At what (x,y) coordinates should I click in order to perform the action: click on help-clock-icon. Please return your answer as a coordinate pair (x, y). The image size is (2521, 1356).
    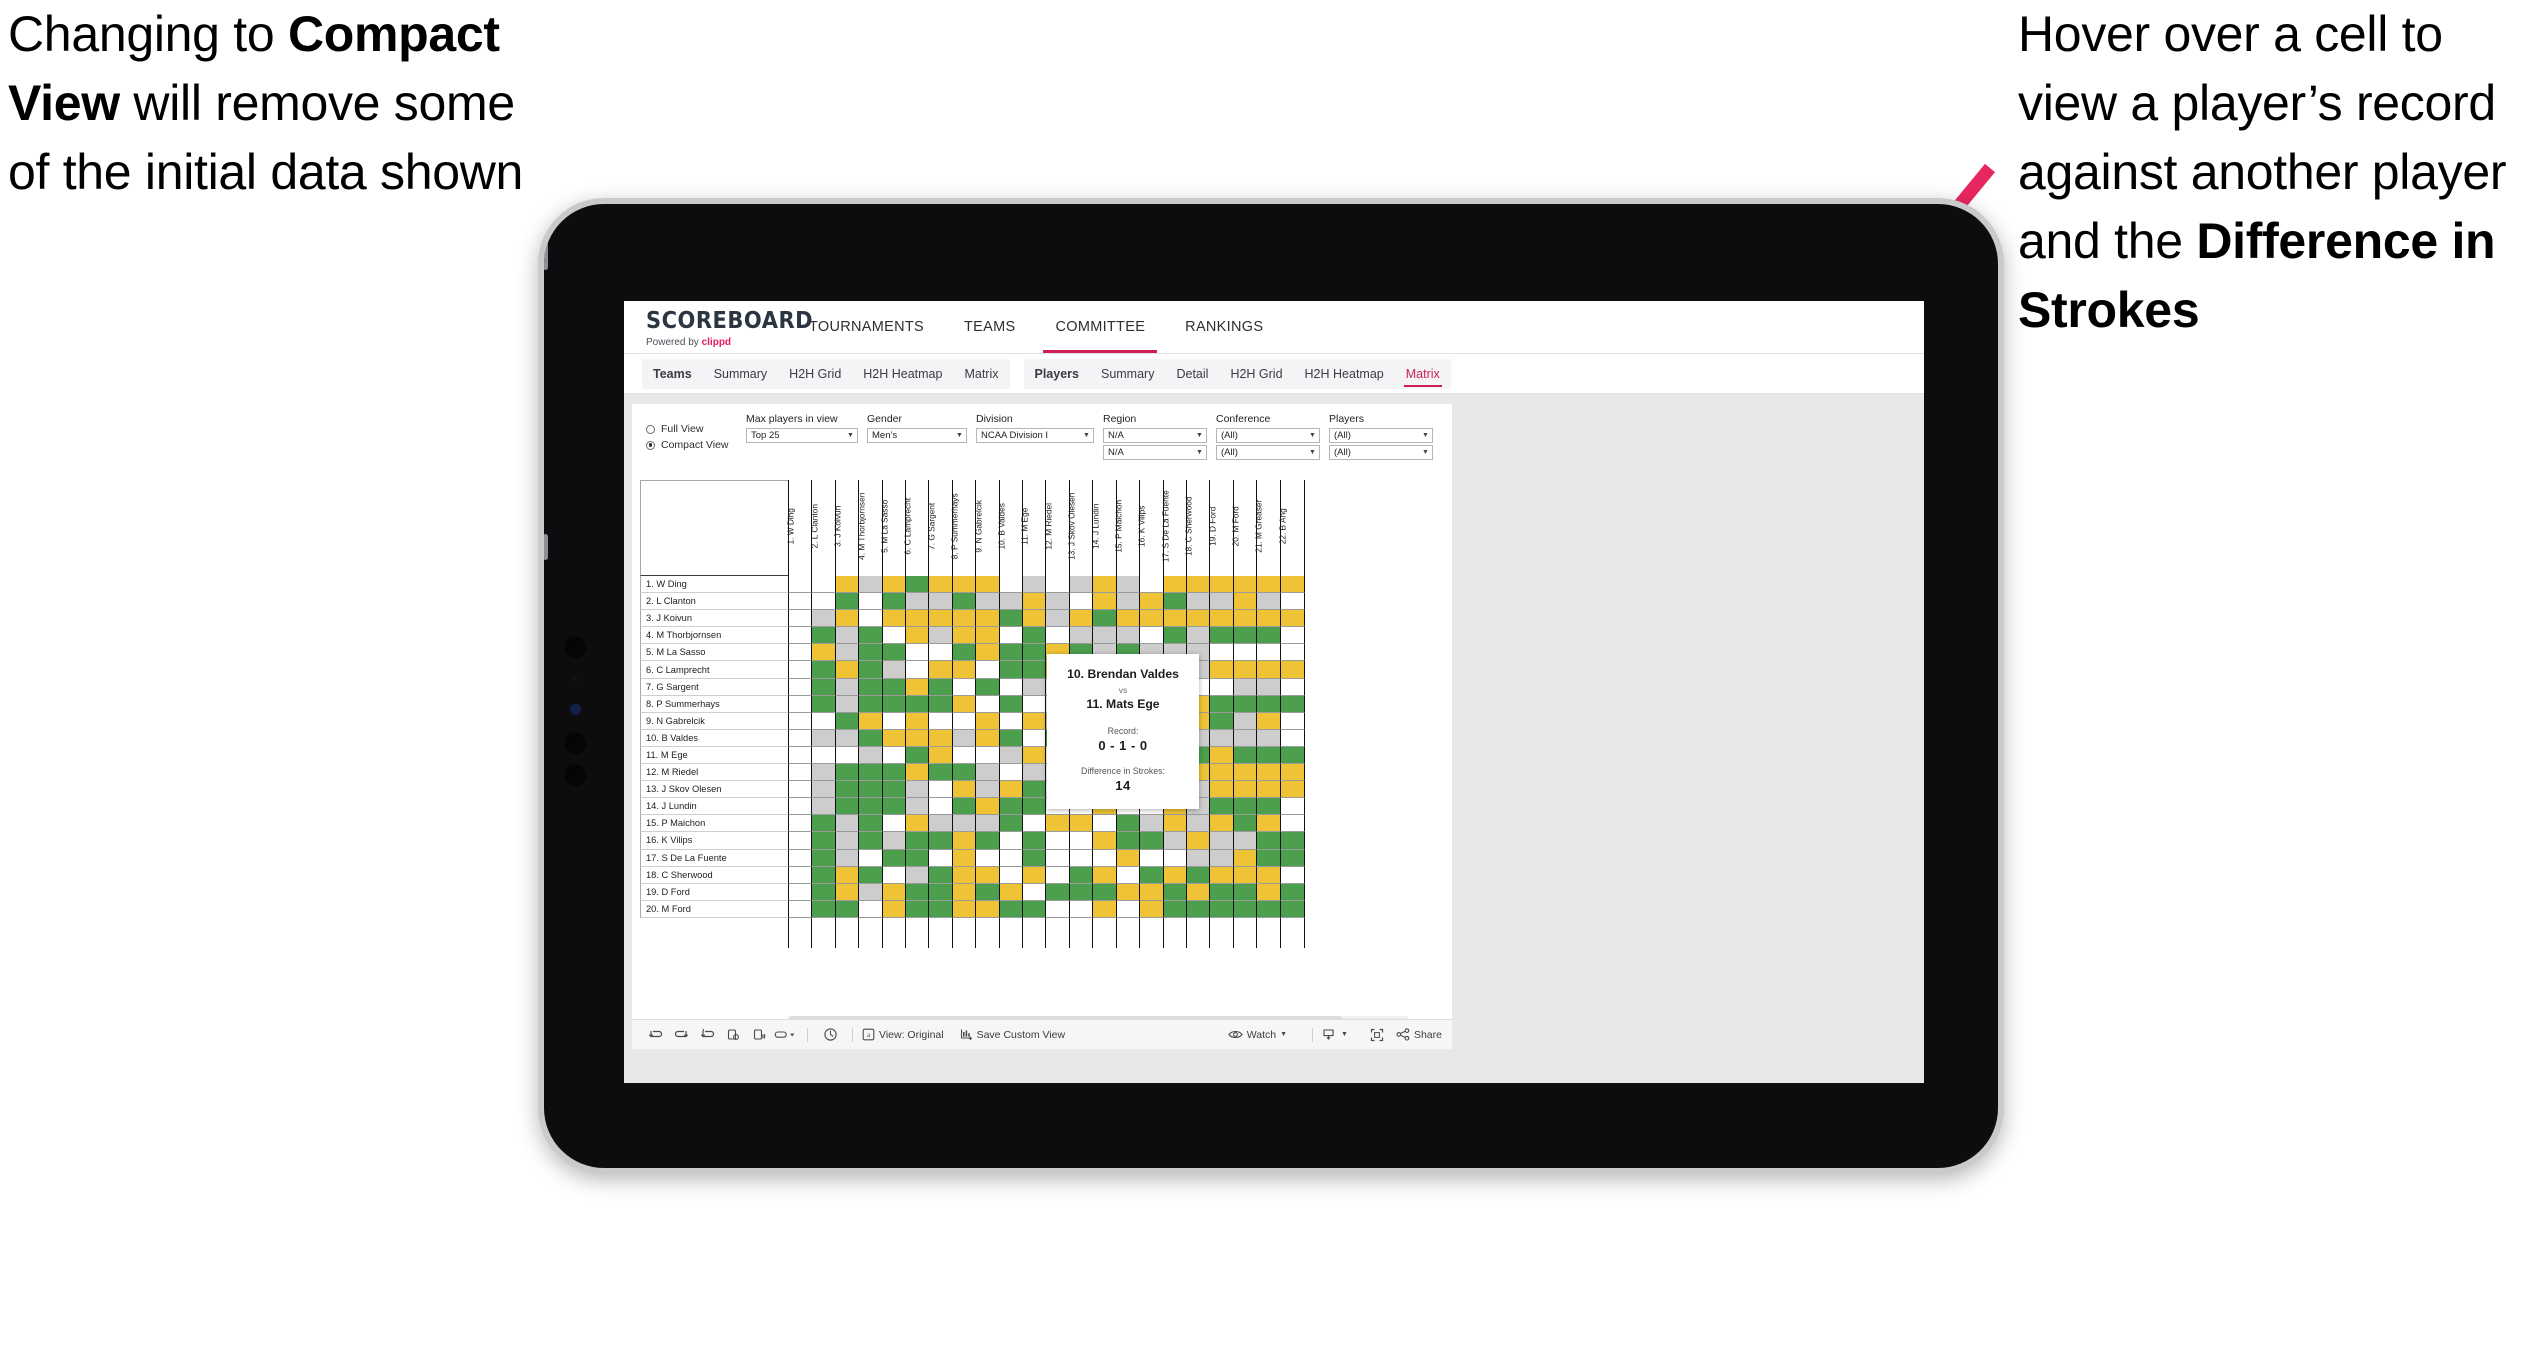
    Looking at the image, I should click on (830, 1034).